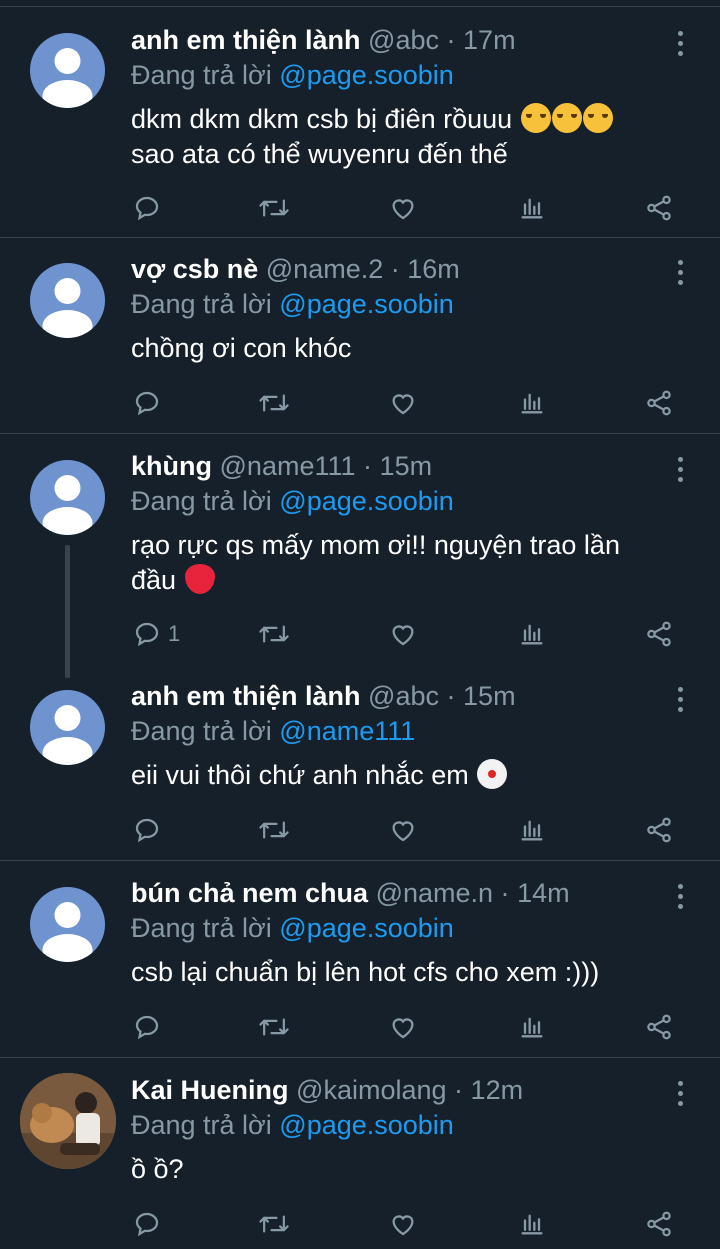  Describe the element at coordinates (210, 1090) in the screenshot. I see `display-name: Kai Huening` at that location.